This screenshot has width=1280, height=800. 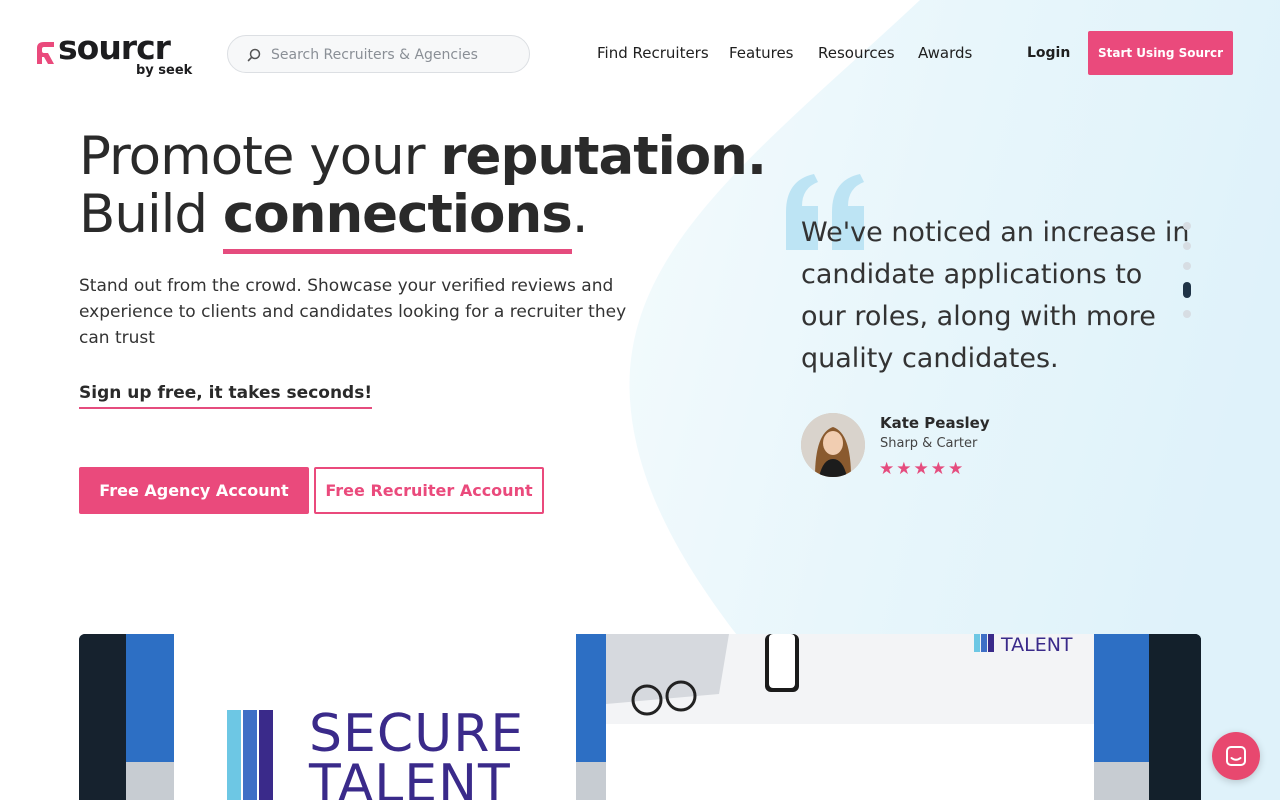 I want to click on testimonial-author-name: Kate Peasley, so click(x=935, y=423).